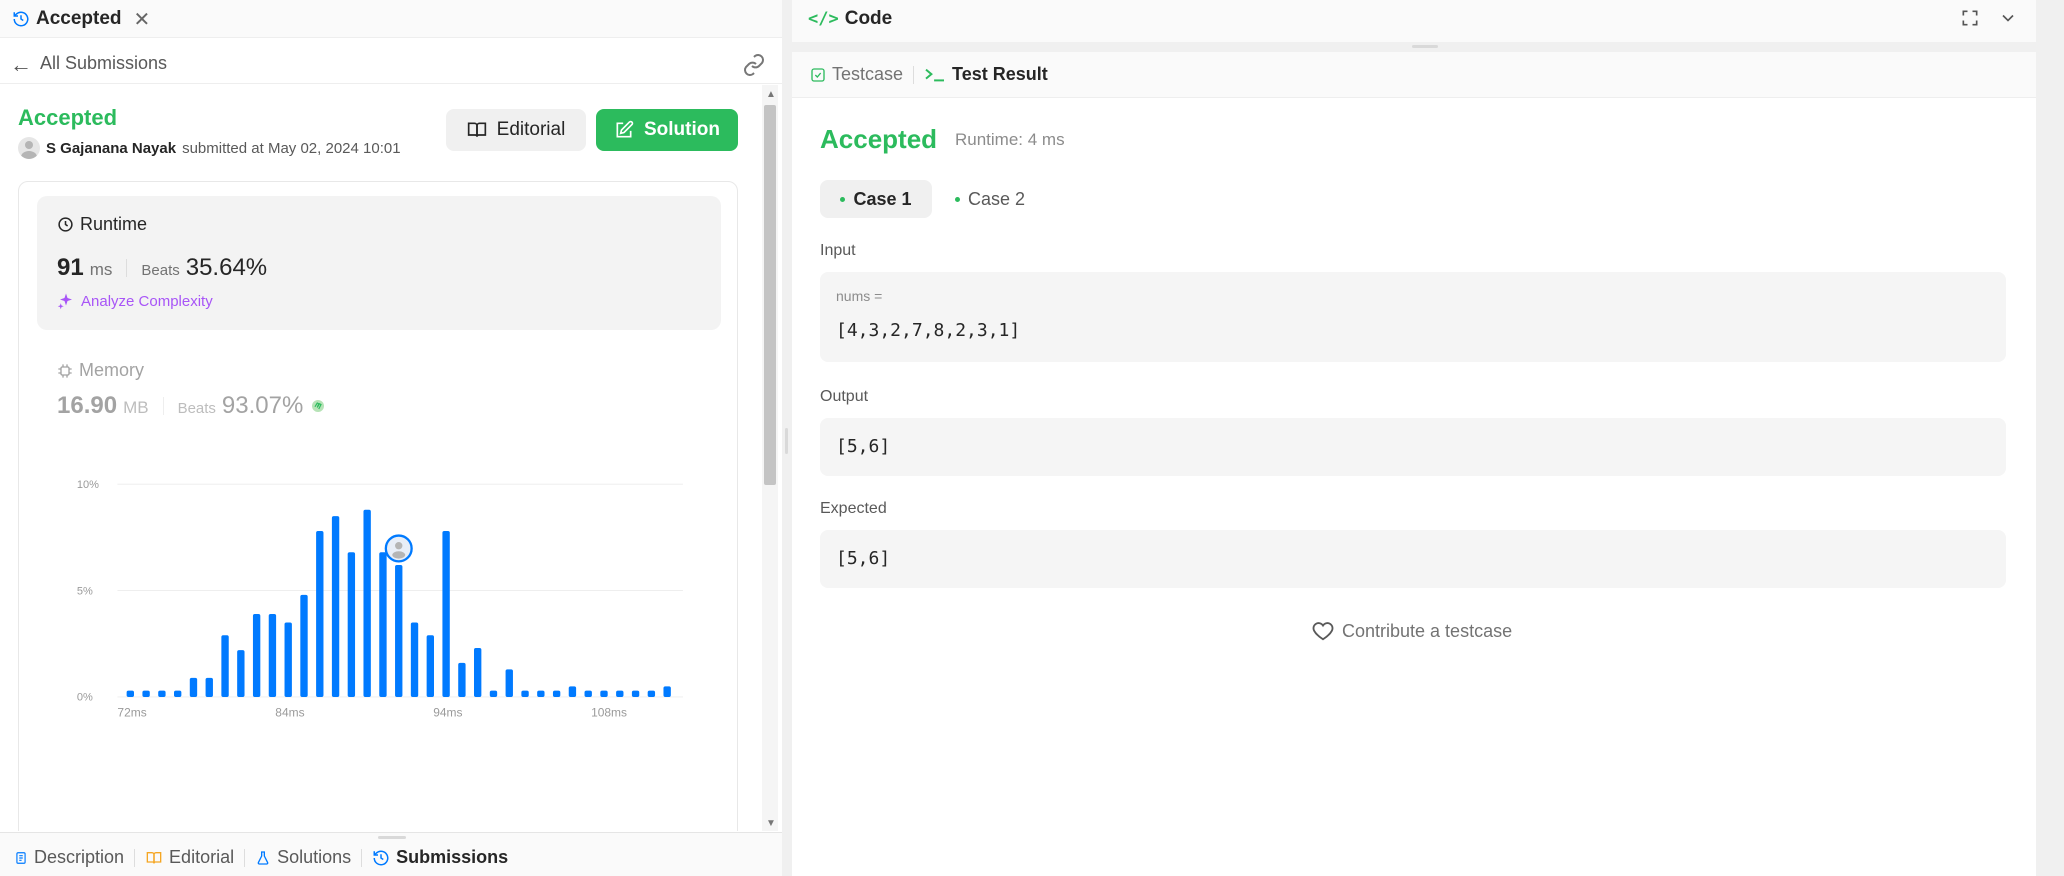 The width and height of the screenshot is (2064, 876). Describe the element at coordinates (667, 130) in the screenshot. I see `solution-button: Solution` at that location.